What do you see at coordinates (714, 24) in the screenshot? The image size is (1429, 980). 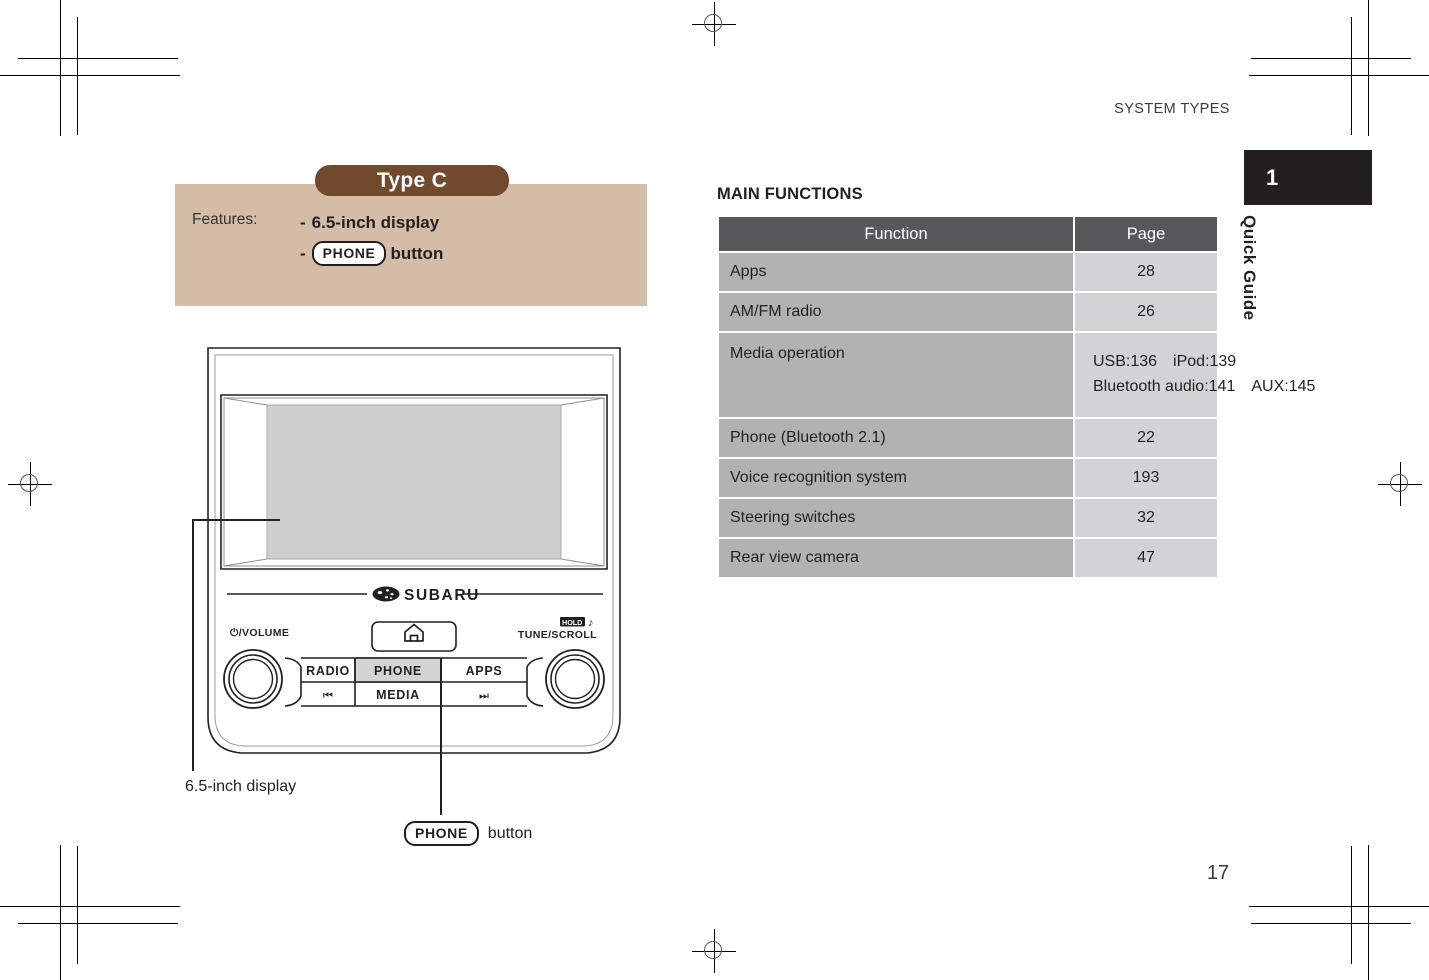 I see `registration-mark-top` at bounding box center [714, 24].